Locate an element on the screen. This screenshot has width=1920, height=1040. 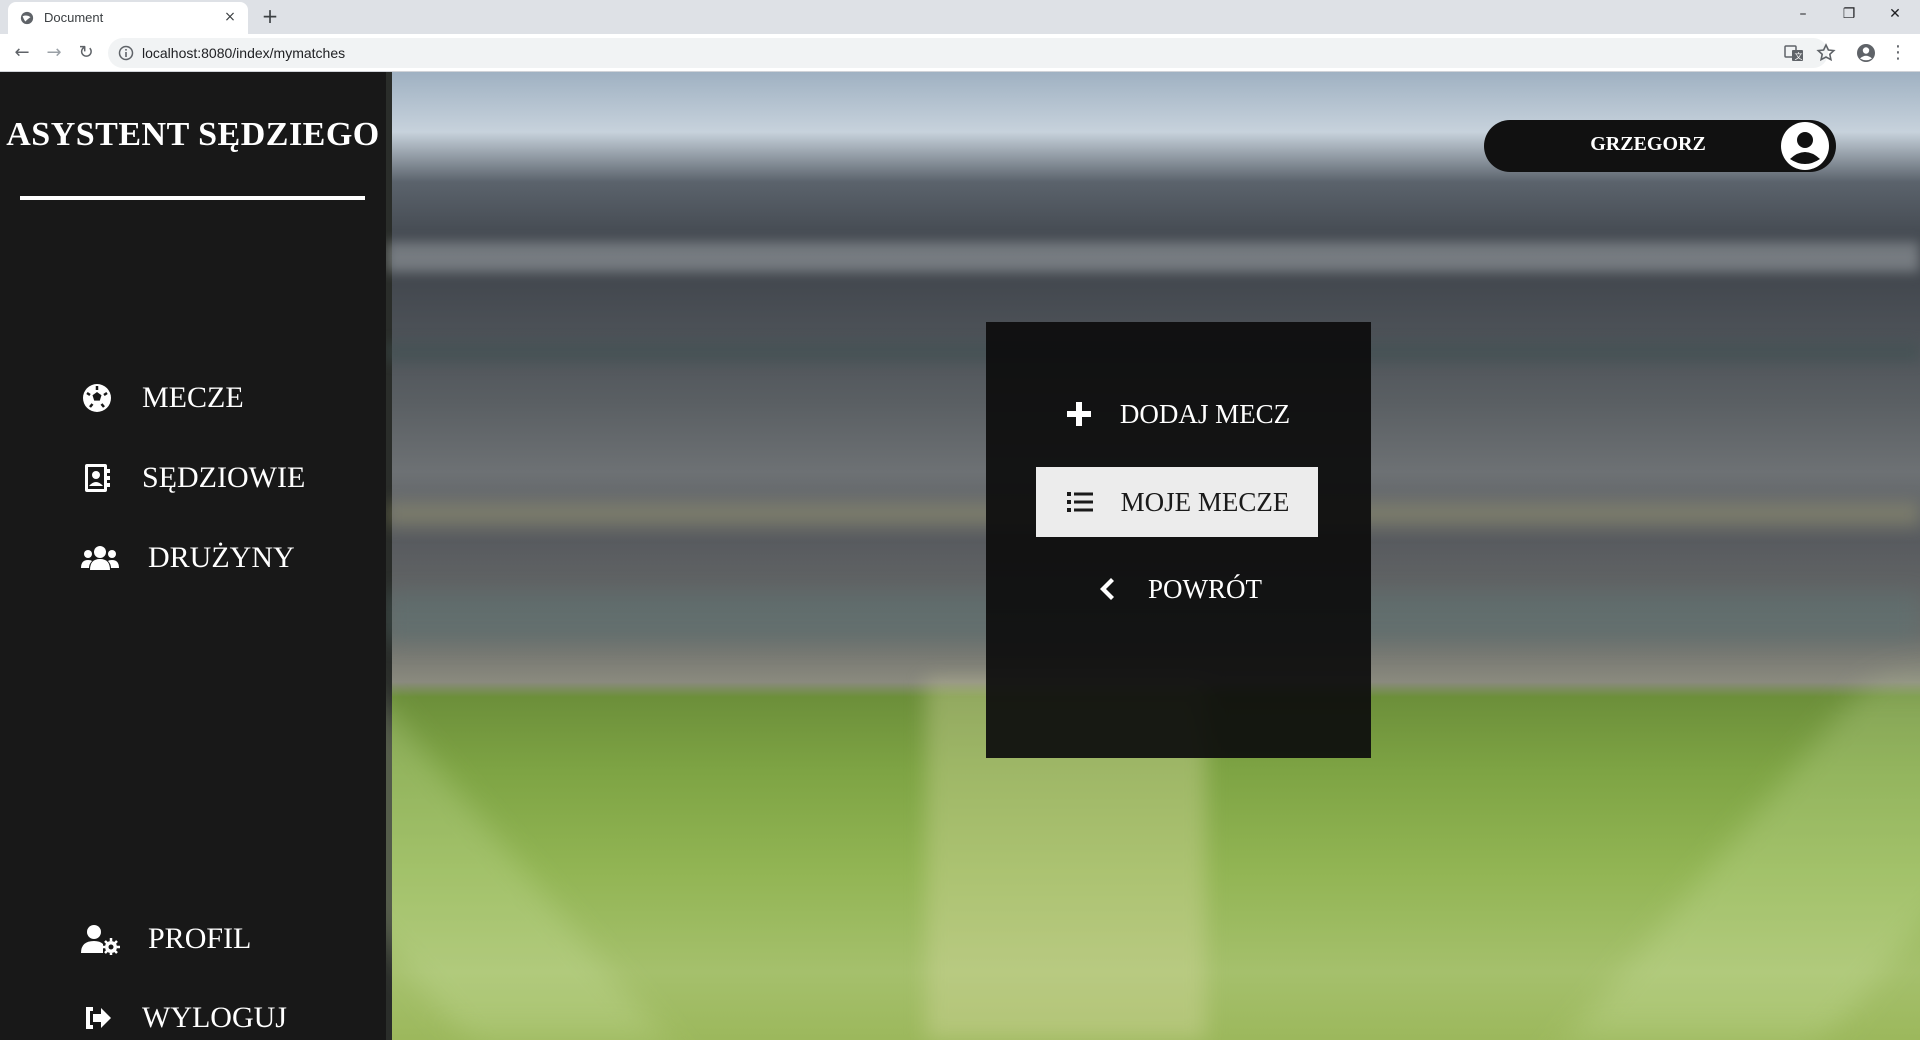
new-tab-button: + is located at coordinates (270, 16).